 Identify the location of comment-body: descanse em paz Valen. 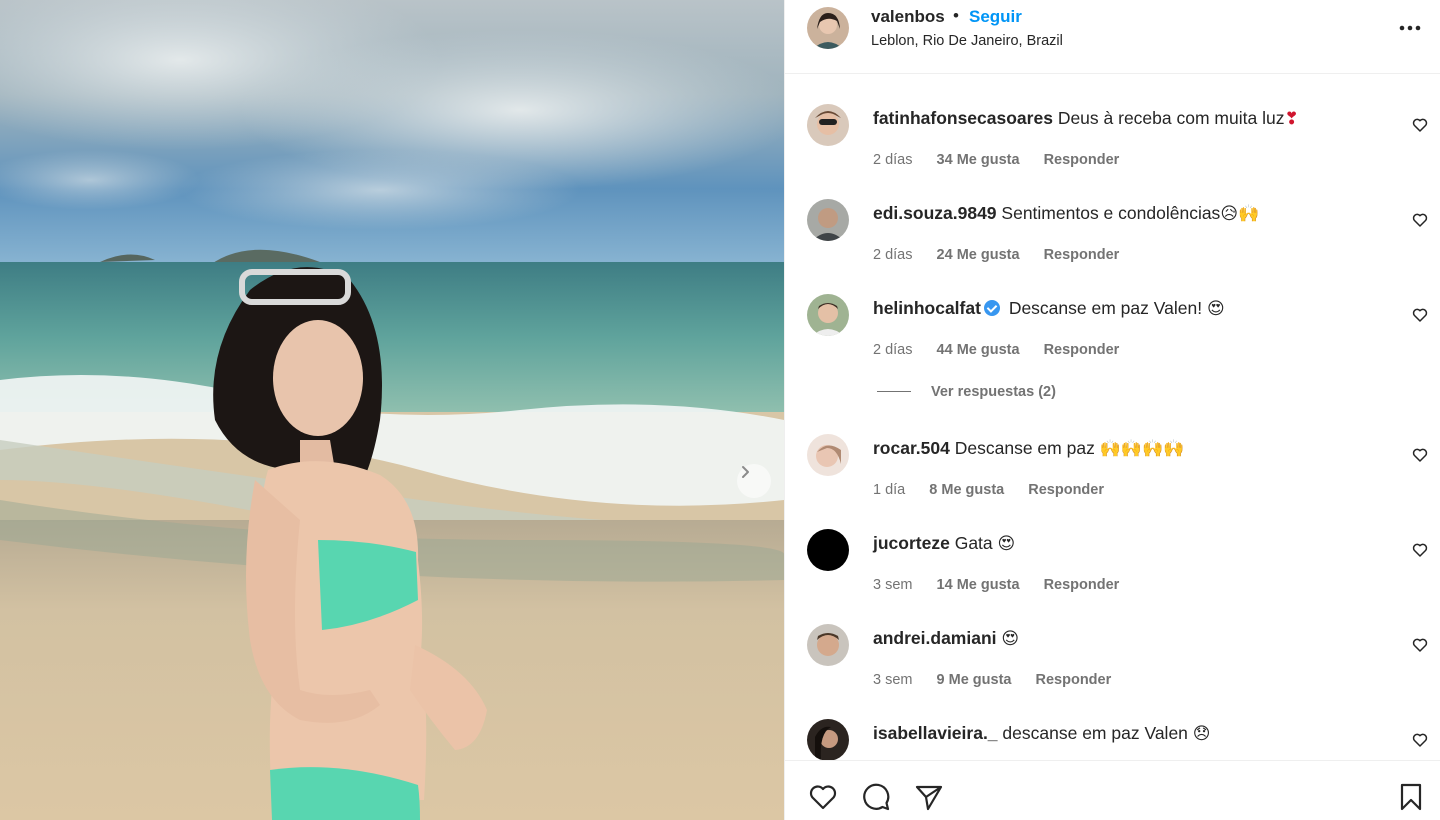
(1095, 733).